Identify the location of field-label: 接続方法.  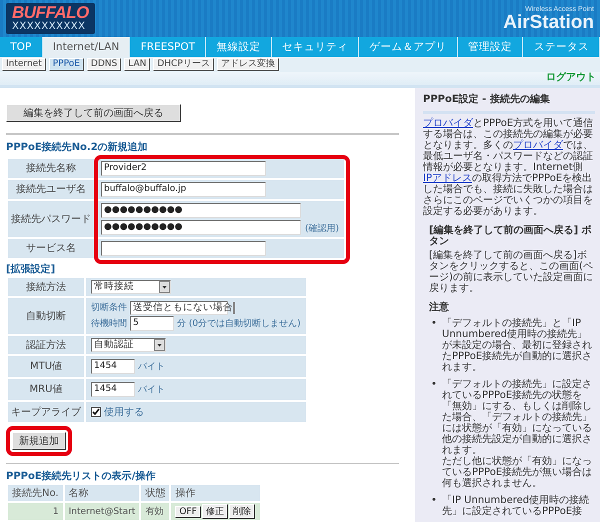
(46, 287).